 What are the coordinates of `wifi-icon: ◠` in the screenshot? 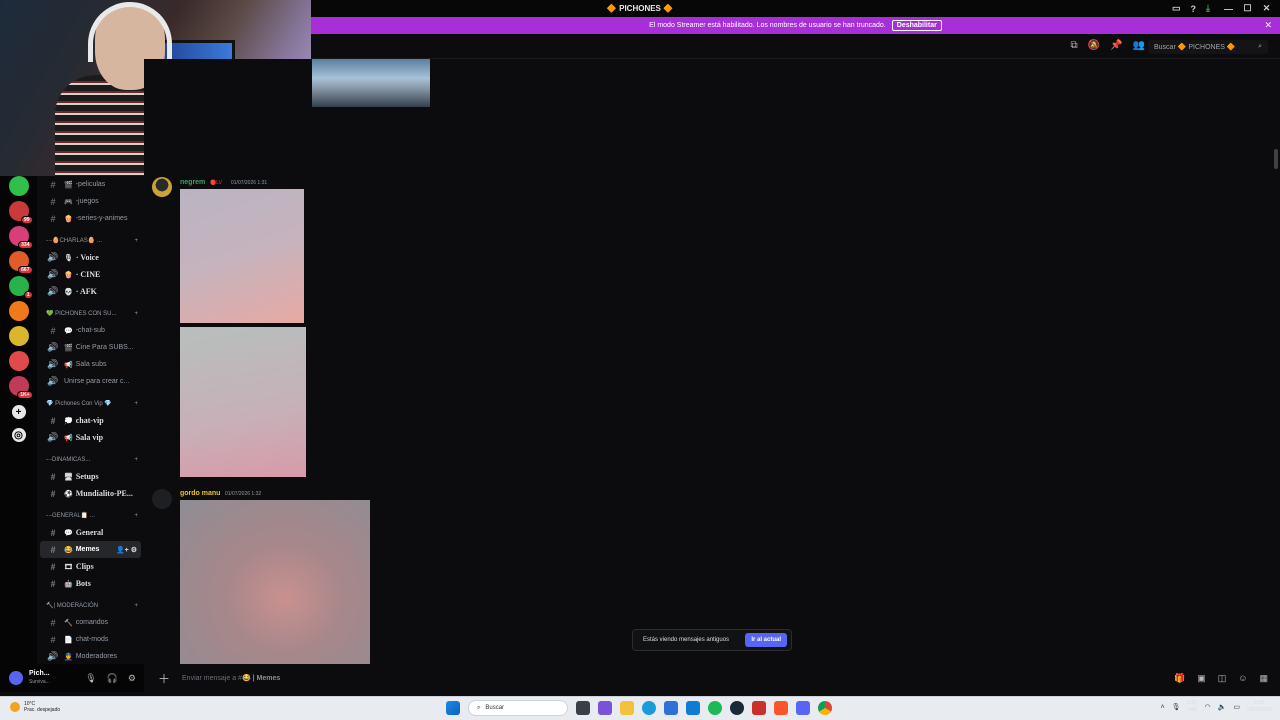 It's located at (1208, 707).